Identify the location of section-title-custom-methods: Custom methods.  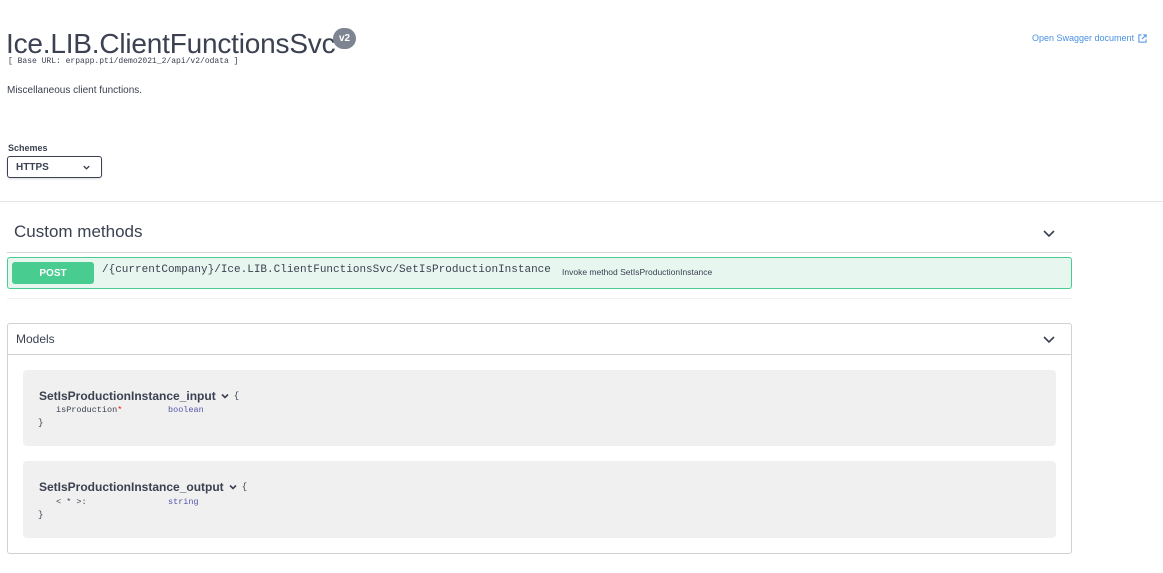
(78, 232).